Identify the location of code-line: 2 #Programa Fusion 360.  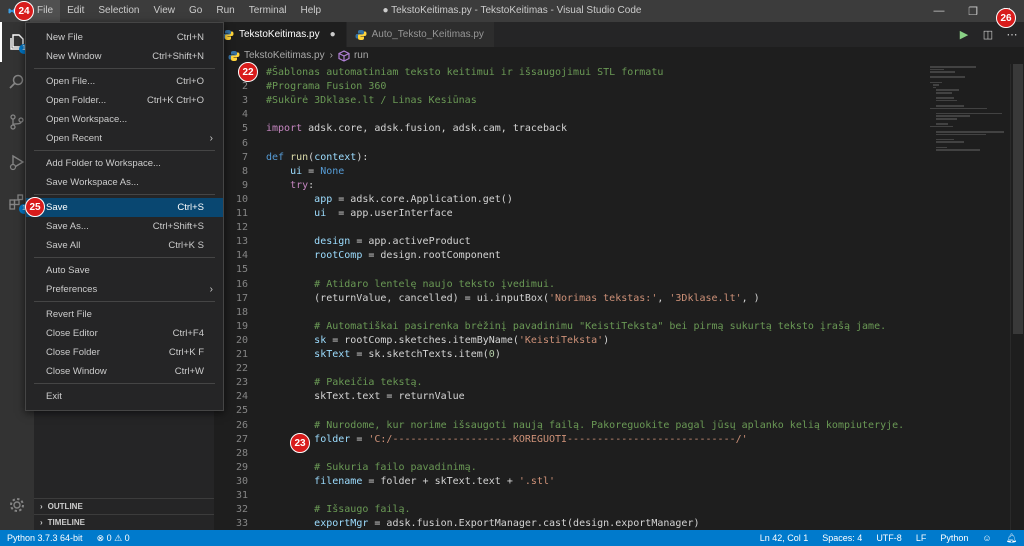
(570, 87).